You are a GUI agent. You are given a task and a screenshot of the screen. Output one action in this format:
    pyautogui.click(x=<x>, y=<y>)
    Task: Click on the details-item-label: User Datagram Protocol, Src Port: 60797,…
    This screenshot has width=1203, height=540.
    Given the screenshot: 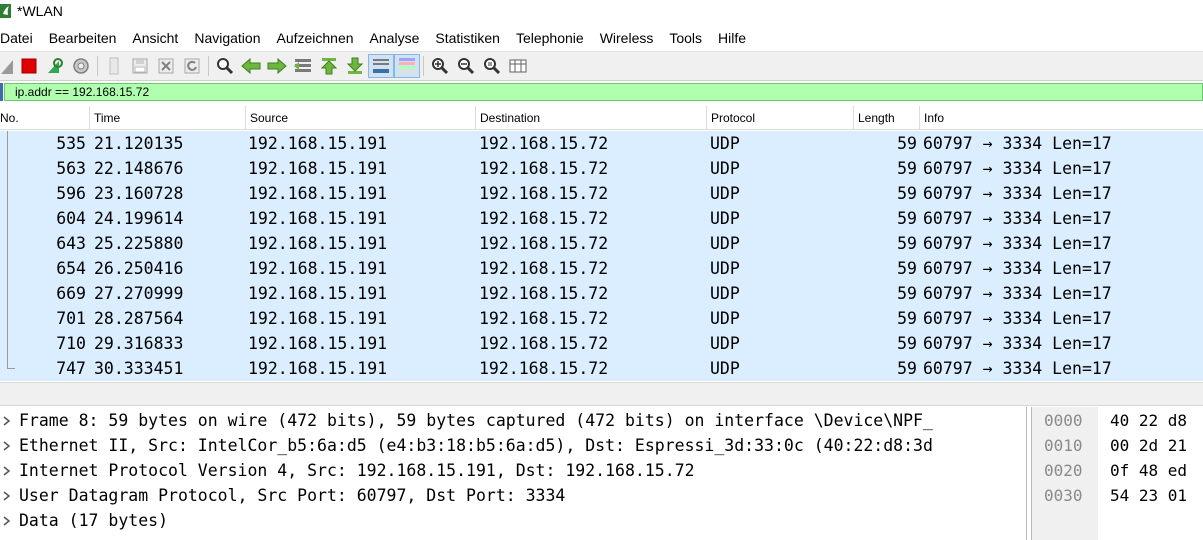 What is the action you would take?
    pyautogui.click(x=292, y=495)
    